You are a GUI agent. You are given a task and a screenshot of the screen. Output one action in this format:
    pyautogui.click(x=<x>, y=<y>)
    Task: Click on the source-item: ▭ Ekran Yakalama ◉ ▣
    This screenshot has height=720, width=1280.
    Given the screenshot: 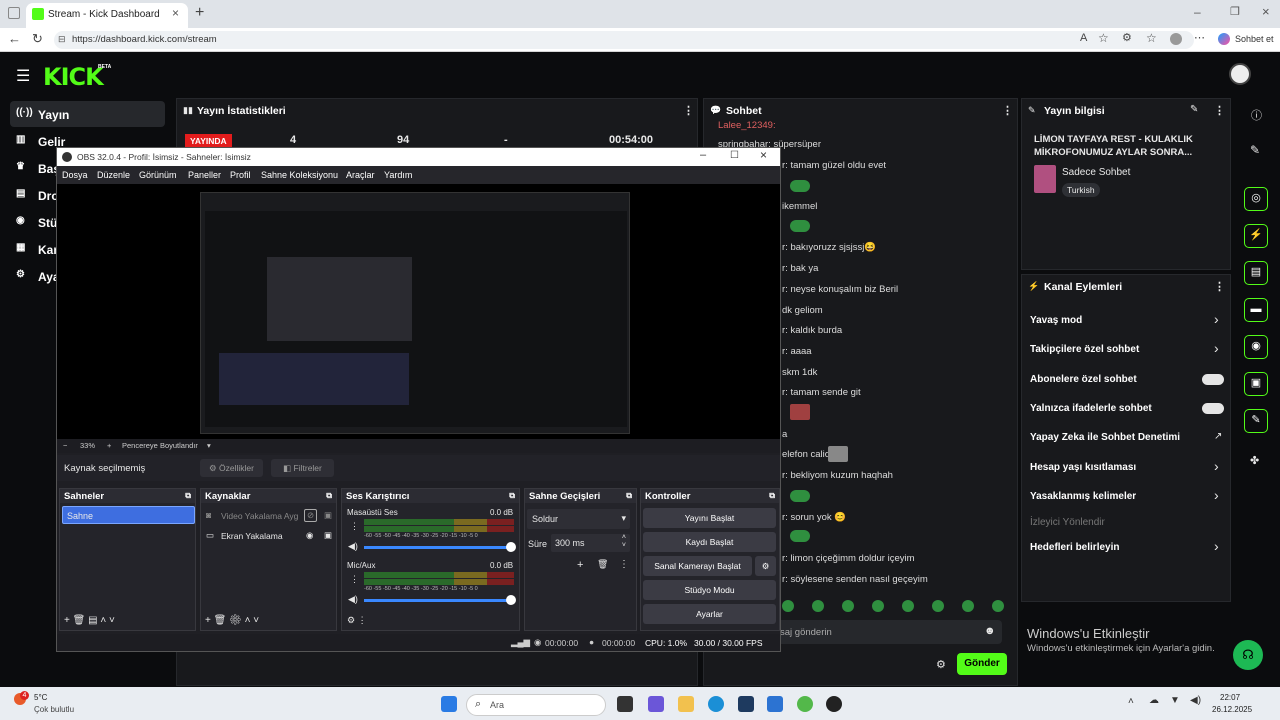 What is the action you would take?
    pyautogui.click(x=269, y=536)
    